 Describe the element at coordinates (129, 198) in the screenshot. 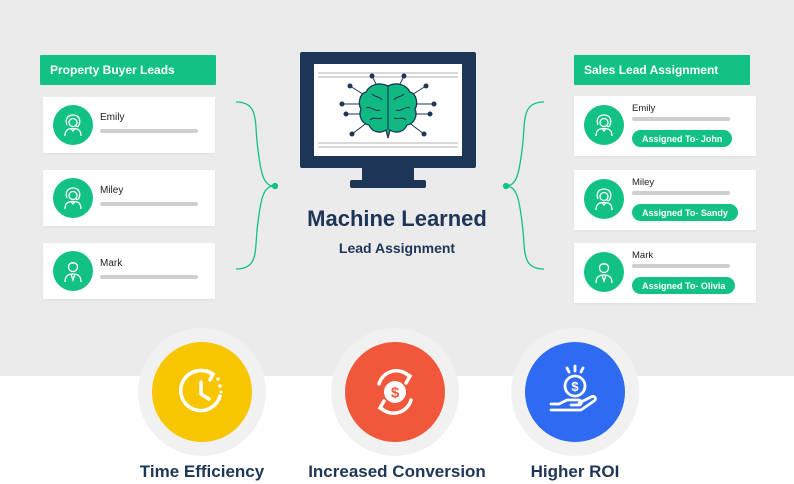

I see `buyer-lead-card: Miley` at that location.